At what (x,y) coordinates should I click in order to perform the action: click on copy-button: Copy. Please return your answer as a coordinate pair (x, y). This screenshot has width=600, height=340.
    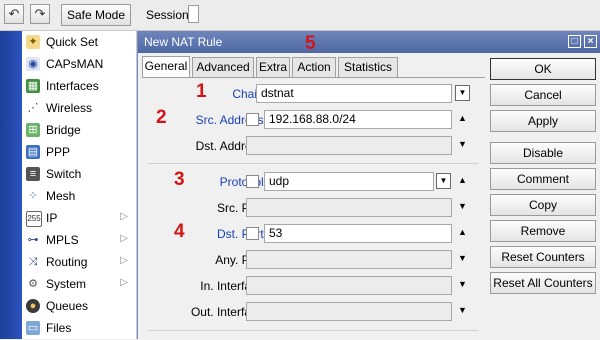
    Looking at the image, I should click on (543, 205).